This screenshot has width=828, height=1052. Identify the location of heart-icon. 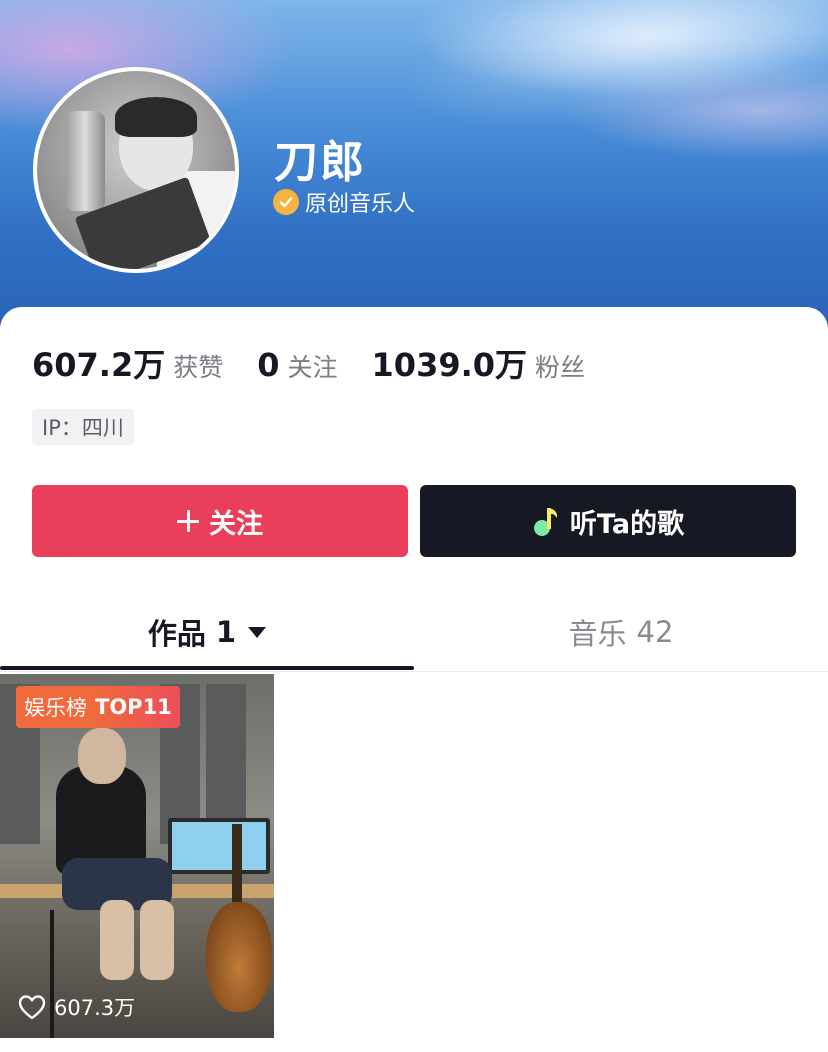
(32, 1007).